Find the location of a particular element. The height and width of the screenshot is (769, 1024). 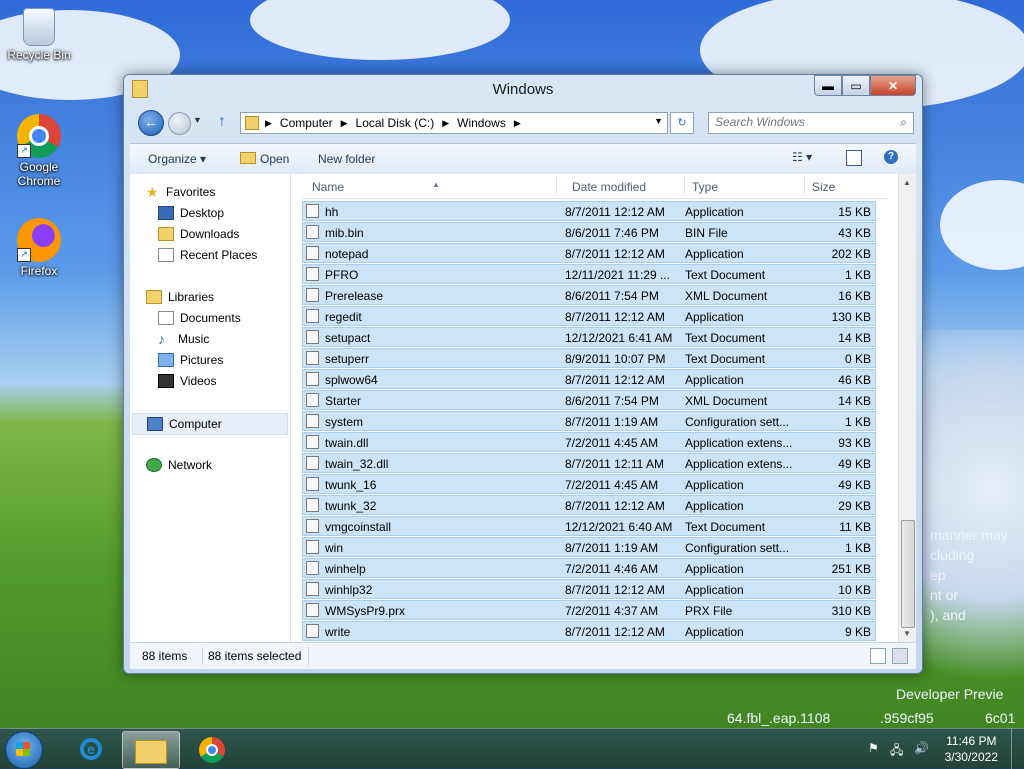

network-icon: 🖧 is located at coordinates (896, 751).